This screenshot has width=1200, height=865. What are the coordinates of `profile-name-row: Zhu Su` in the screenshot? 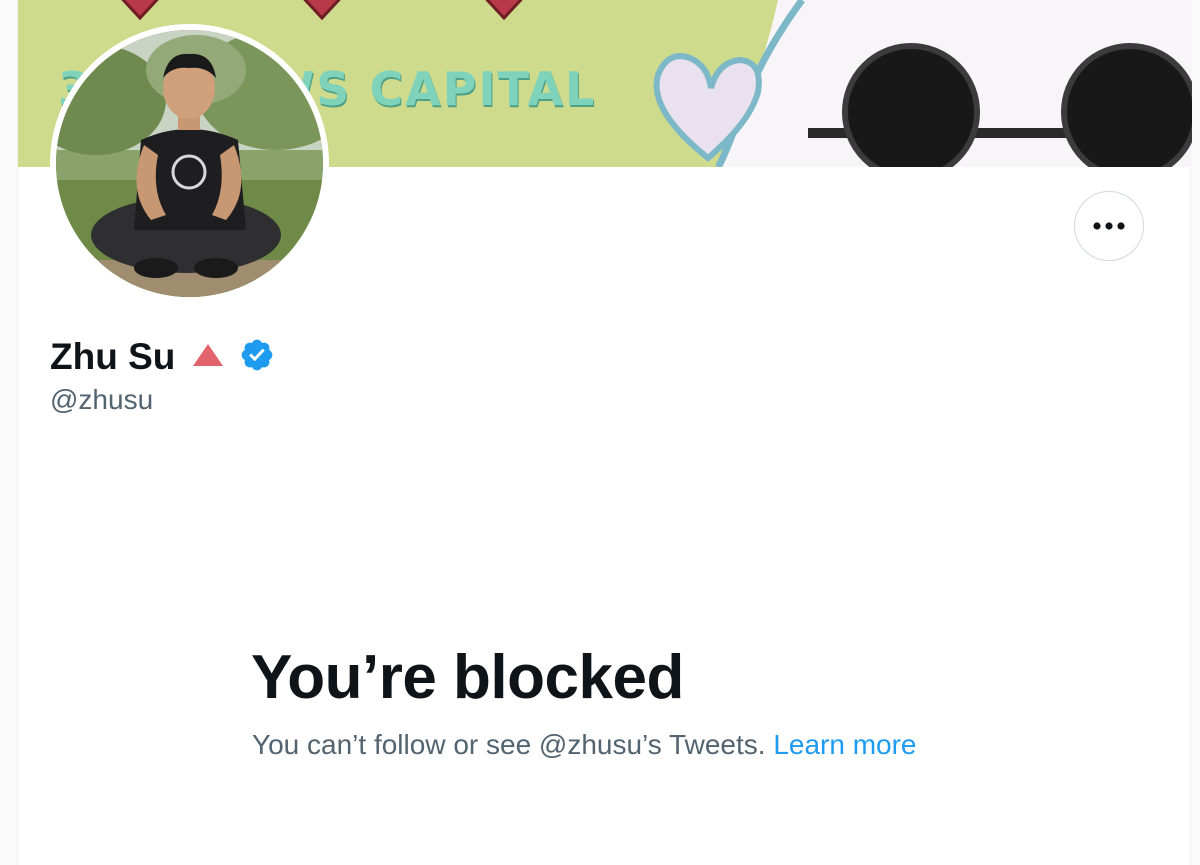 It's located at (162, 357).